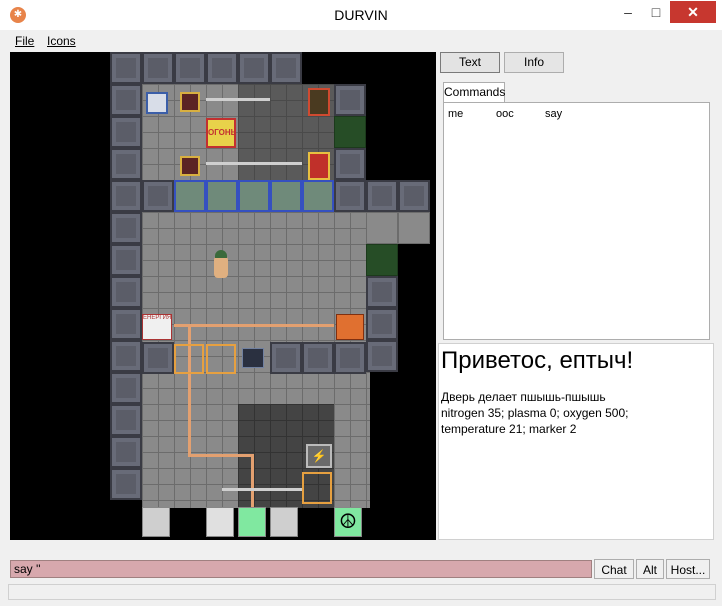  I want to click on command-ooc: ooc, so click(505, 114).